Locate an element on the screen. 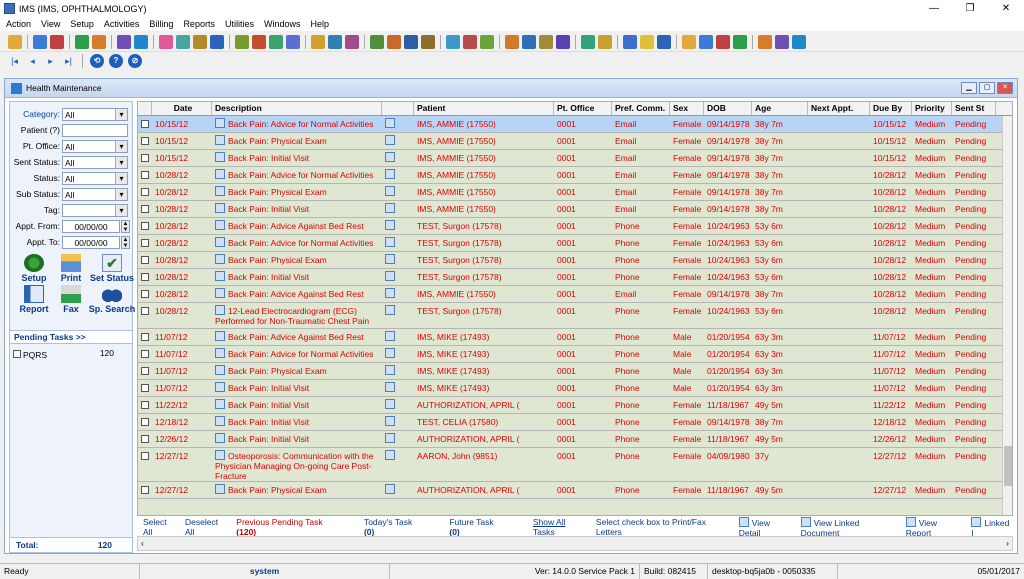 This screenshot has height=579, width=1024. setup-button: Setup is located at coordinates (34, 268).